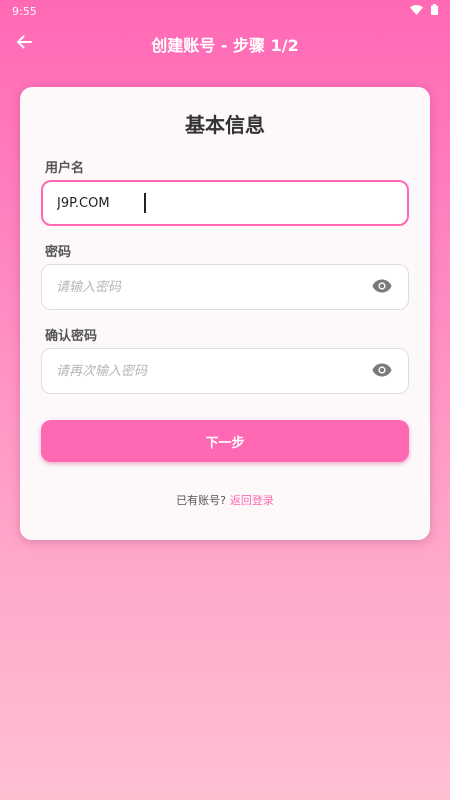 The width and height of the screenshot is (450, 800). What do you see at coordinates (58, 252) in the screenshot?
I see `password-label: 密码` at bounding box center [58, 252].